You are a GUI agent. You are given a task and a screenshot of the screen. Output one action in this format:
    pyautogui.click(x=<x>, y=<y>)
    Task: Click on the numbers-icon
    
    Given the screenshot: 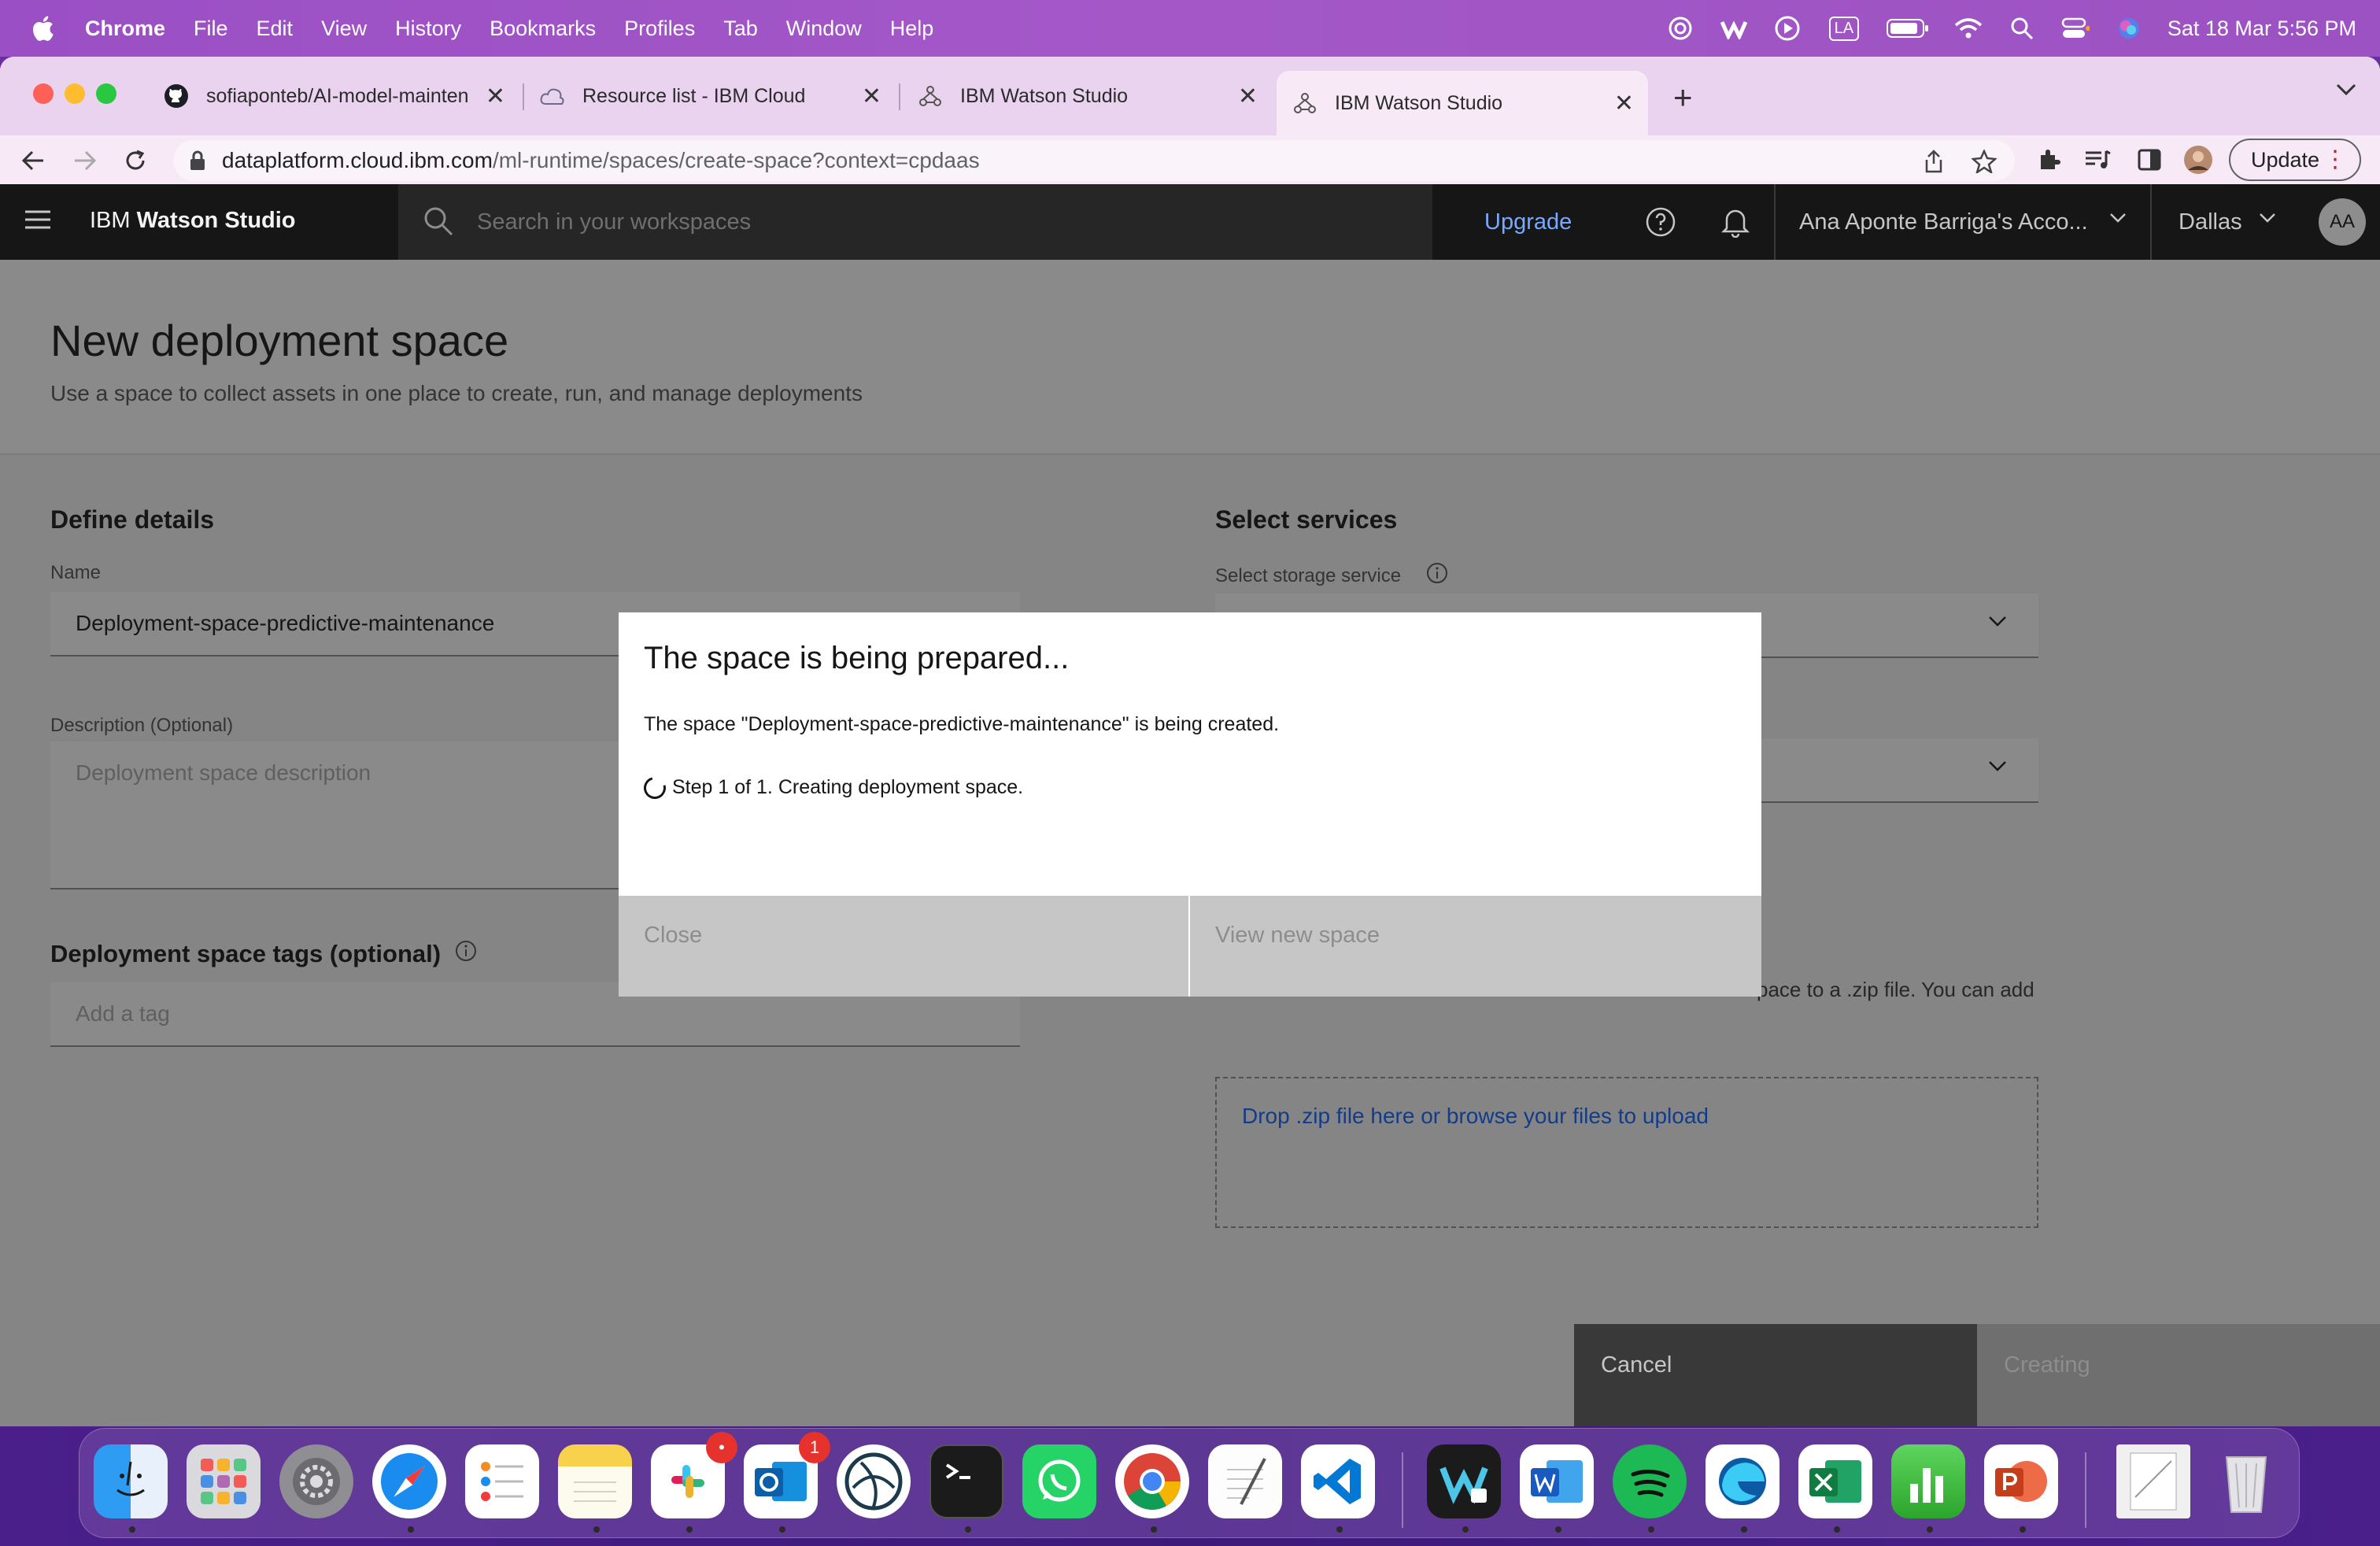 What is the action you would take?
    pyautogui.click(x=1928, y=1481)
    